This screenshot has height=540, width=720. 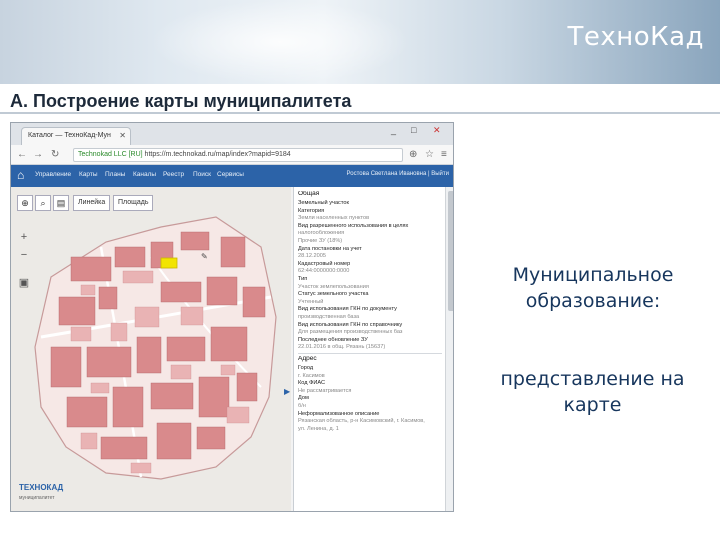 What do you see at coordinates (37, 498) in the screenshot?
I see `map-logo-sub: муниципалитет` at bounding box center [37, 498].